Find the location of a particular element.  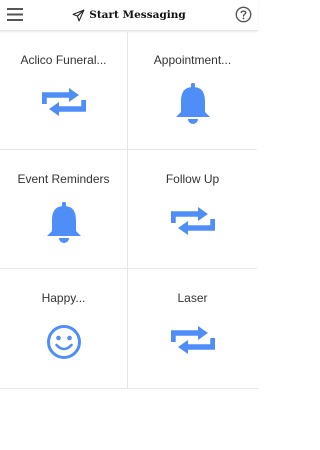

tile-laser: Laser is located at coordinates (192, 328).